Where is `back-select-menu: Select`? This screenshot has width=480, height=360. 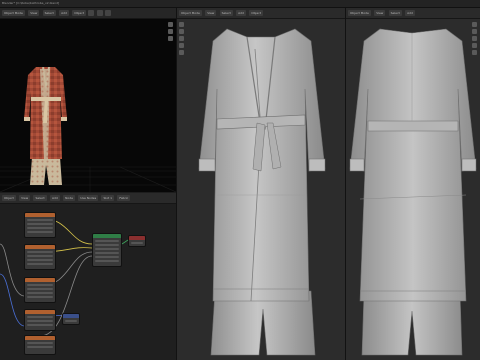
back-select-menu: Select is located at coordinates (395, 13).